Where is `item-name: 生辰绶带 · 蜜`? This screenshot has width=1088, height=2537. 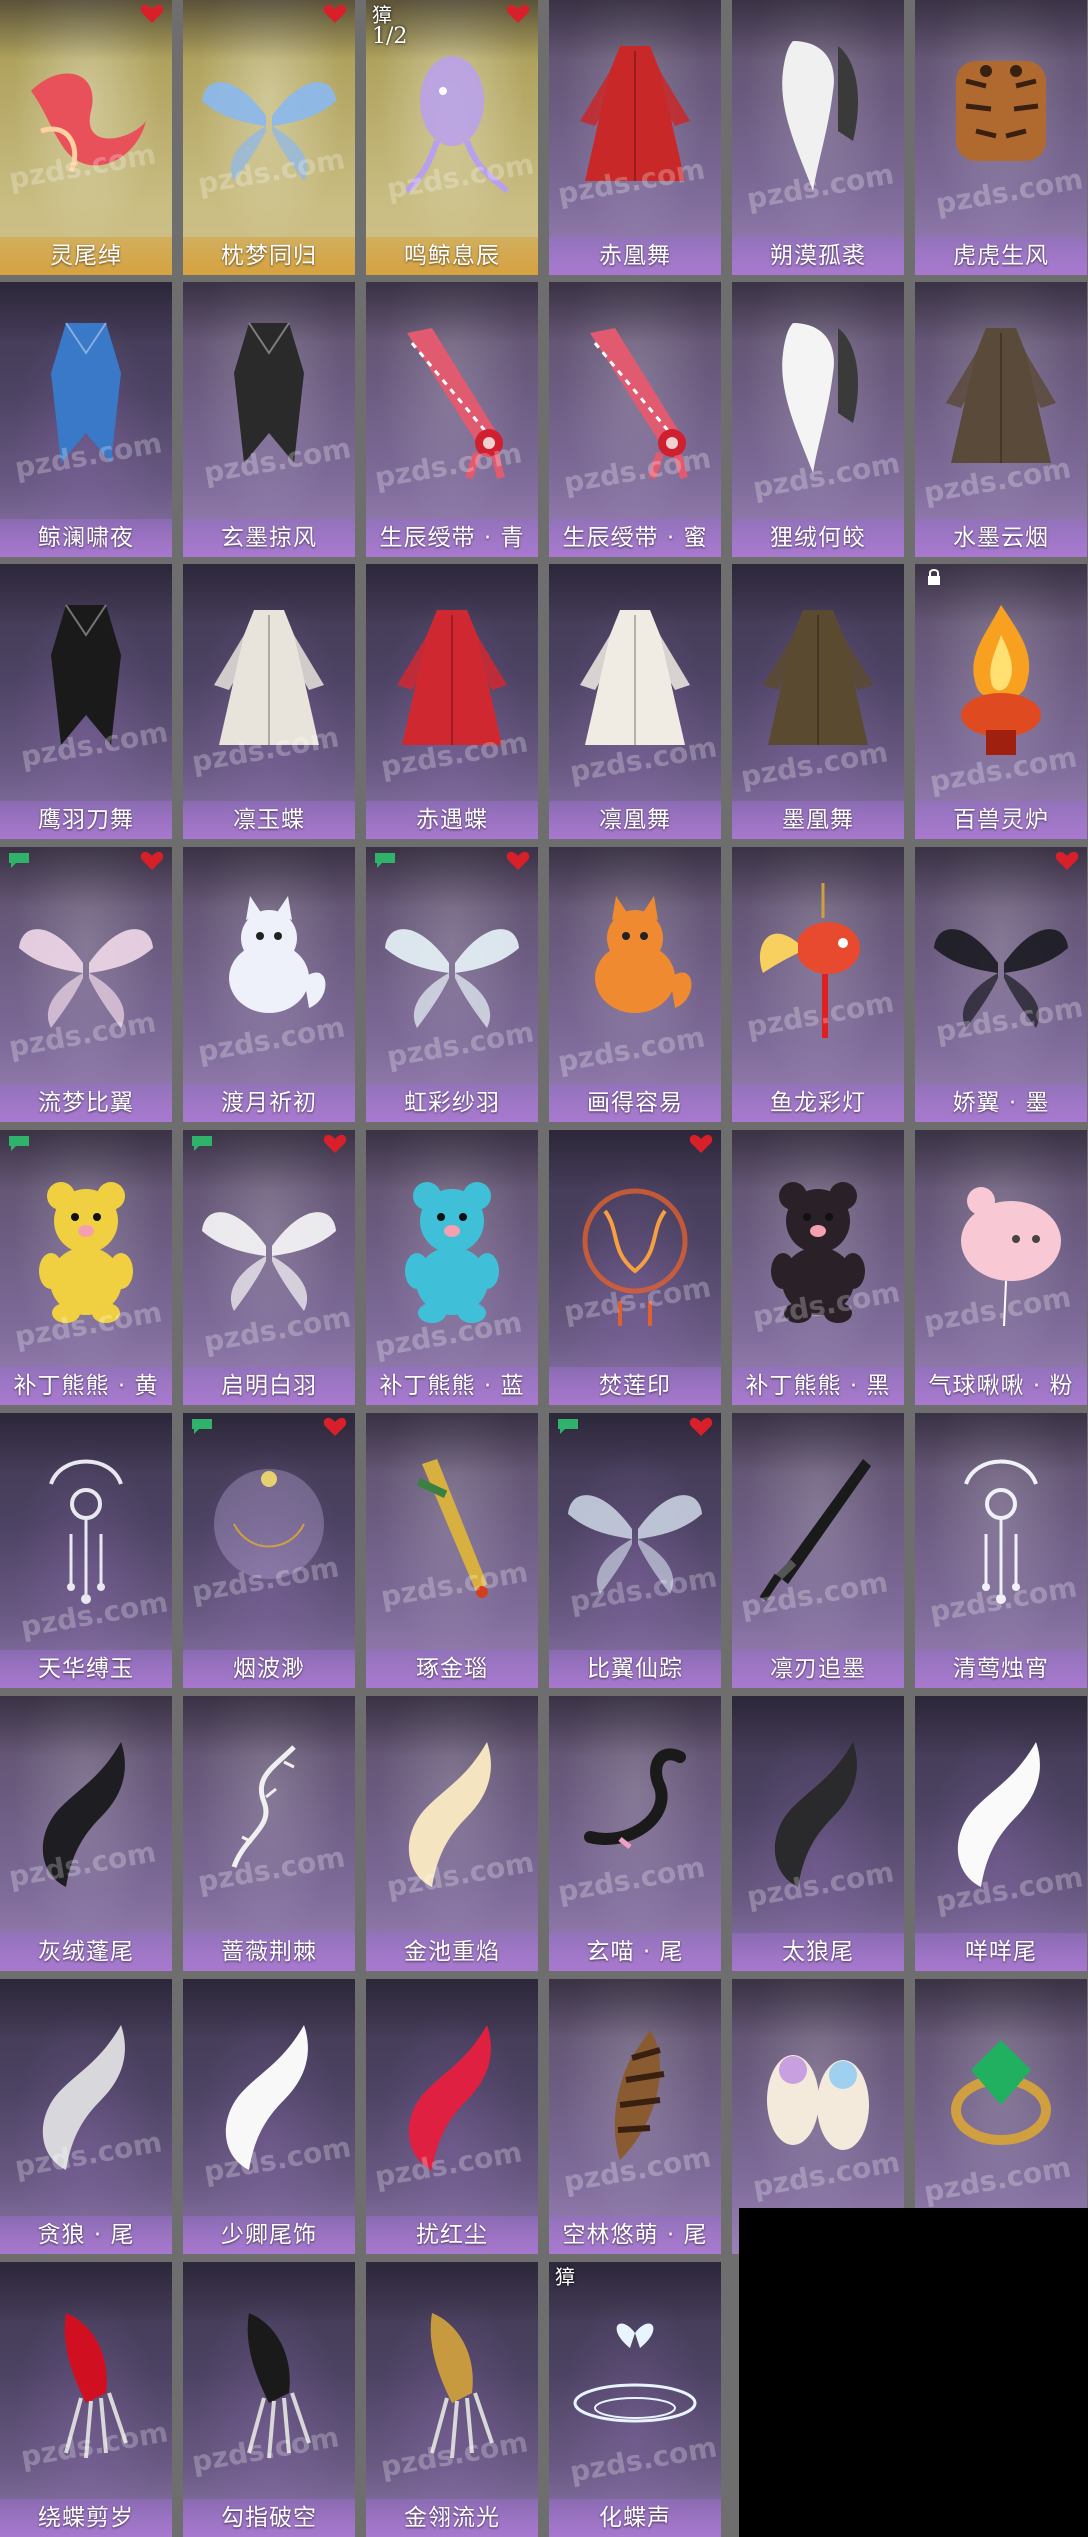 item-name: 生辰绶带 · 蜜 is located at coordinates (635, 538).